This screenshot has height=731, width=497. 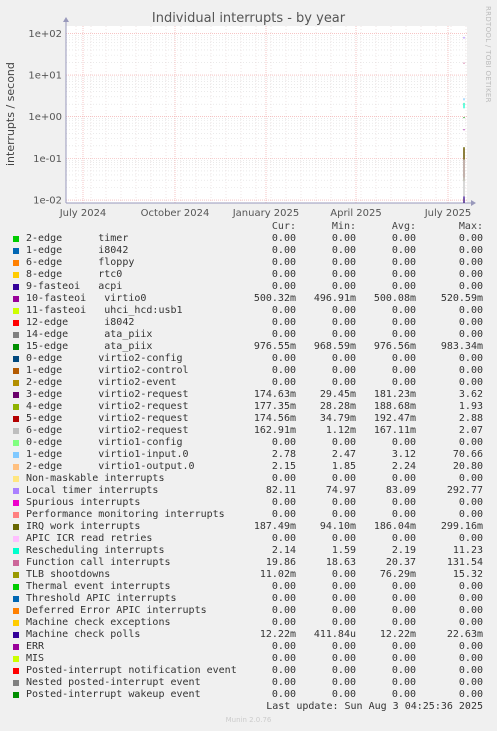 I want to click on series-name: Local timer interrupts, so click(x=92, y=490).